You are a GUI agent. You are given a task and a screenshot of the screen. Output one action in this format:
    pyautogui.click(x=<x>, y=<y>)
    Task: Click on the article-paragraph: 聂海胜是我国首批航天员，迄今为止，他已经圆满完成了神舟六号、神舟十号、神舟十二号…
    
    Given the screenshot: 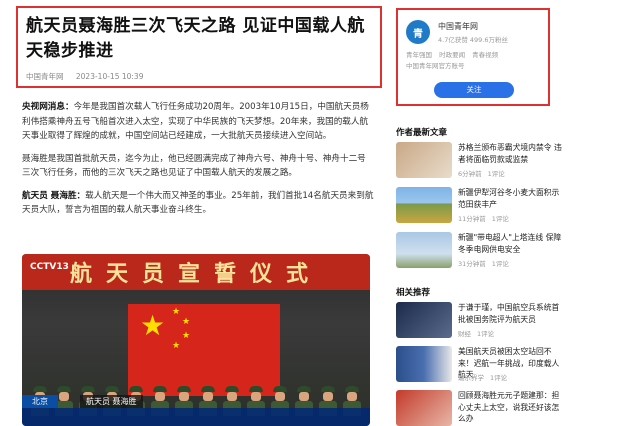 What is the action you would take?
    pyautogui.click(x=194, y=166)
    